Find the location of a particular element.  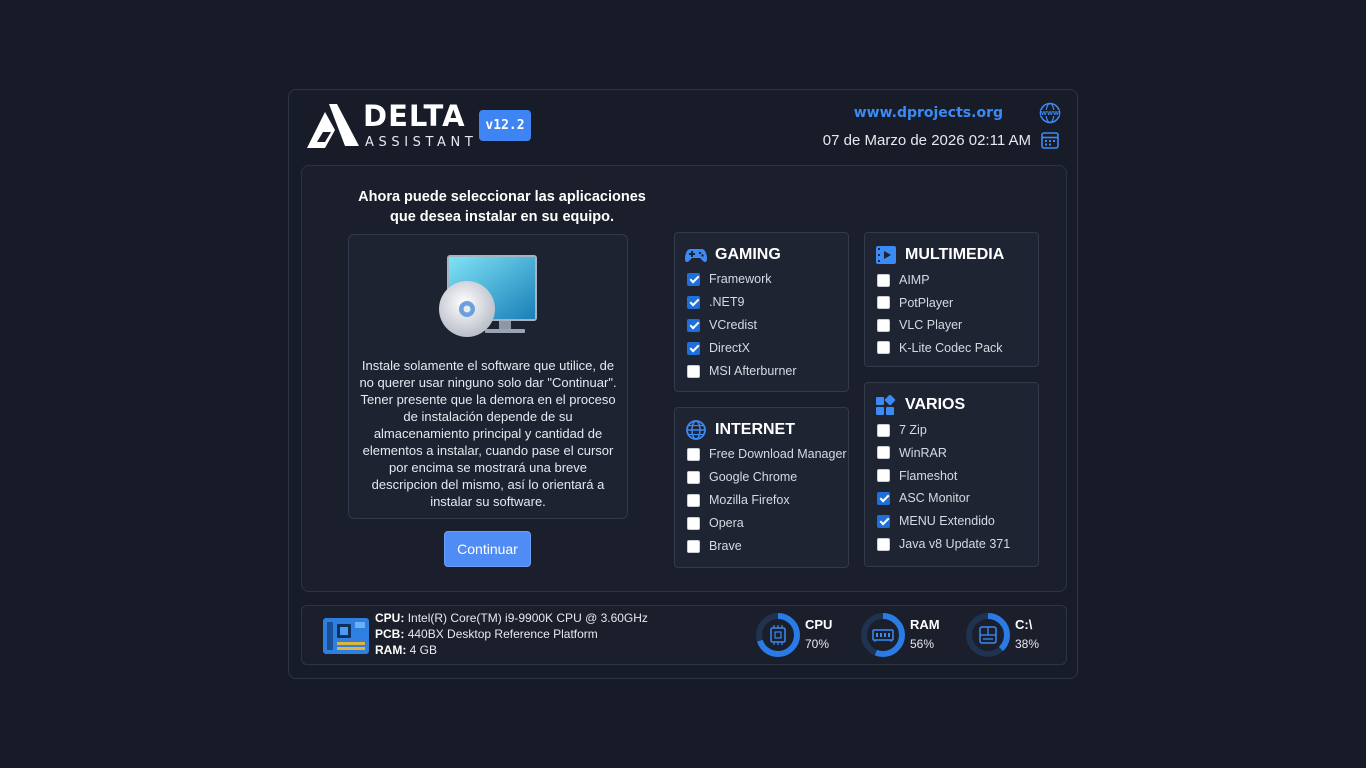

gauge-ram-ring is located at coordinates (883, 635).